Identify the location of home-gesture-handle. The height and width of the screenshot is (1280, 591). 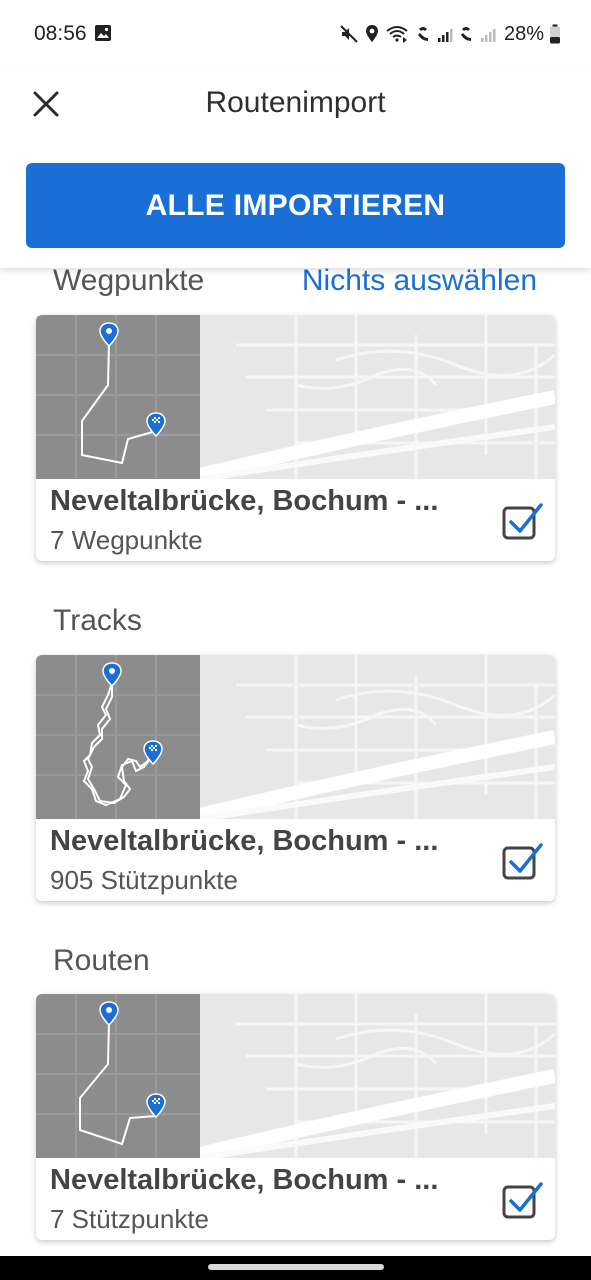
(296, 1267).